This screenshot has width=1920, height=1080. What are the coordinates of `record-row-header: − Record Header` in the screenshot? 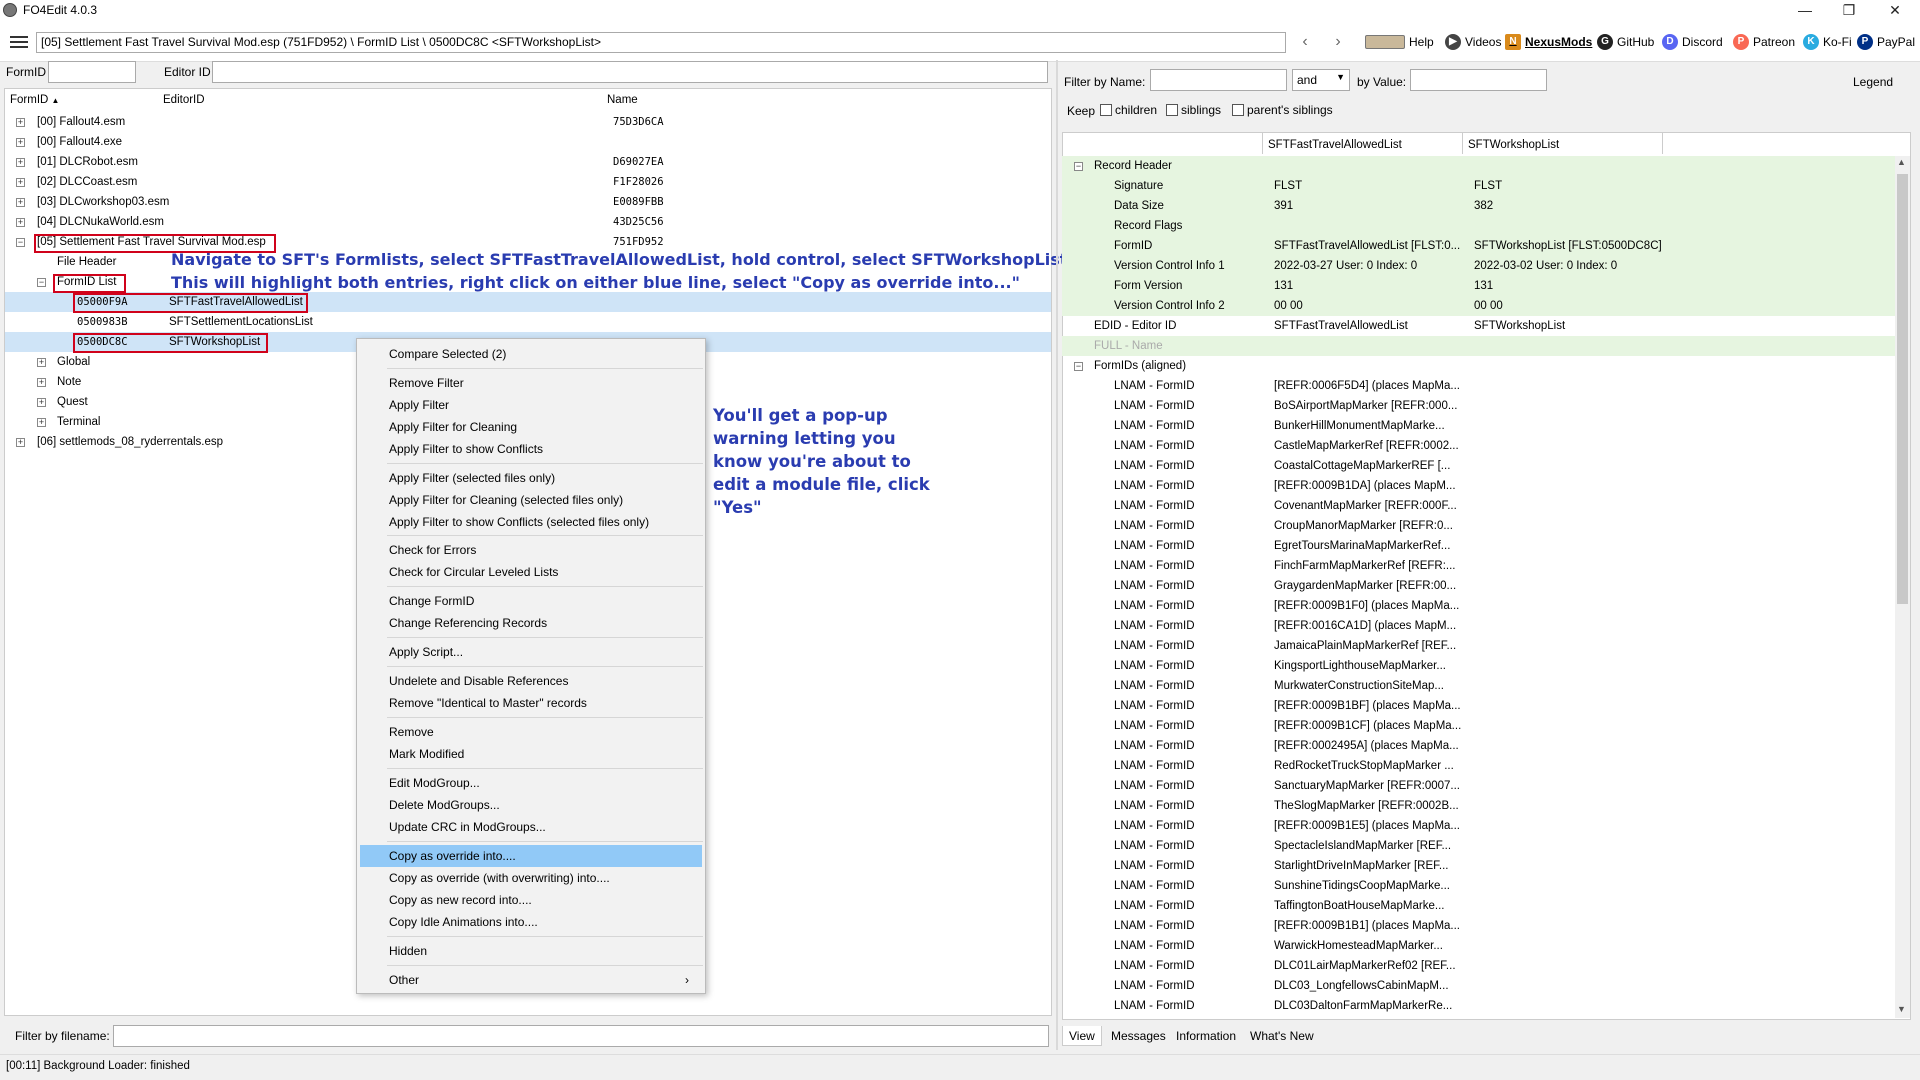 It's located at (1479, 166).